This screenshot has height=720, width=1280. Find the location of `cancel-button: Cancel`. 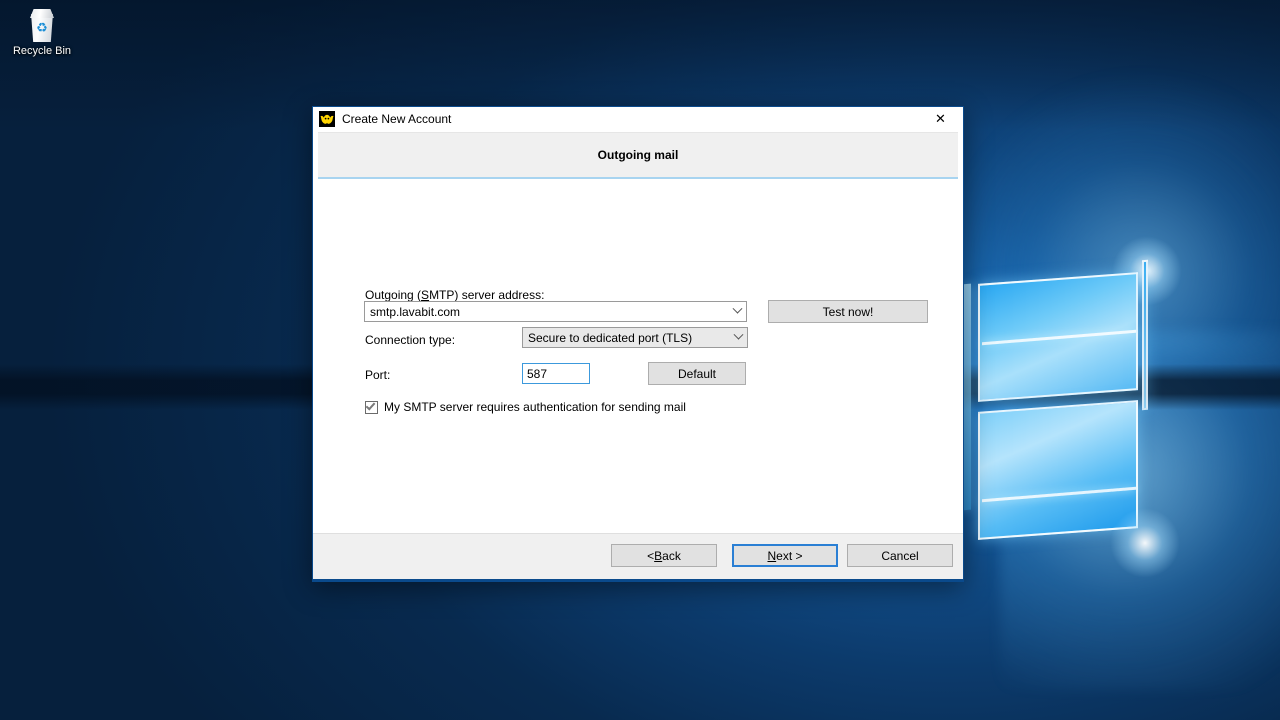

cancel-button: Cancel is located at coordinates (900, 555).